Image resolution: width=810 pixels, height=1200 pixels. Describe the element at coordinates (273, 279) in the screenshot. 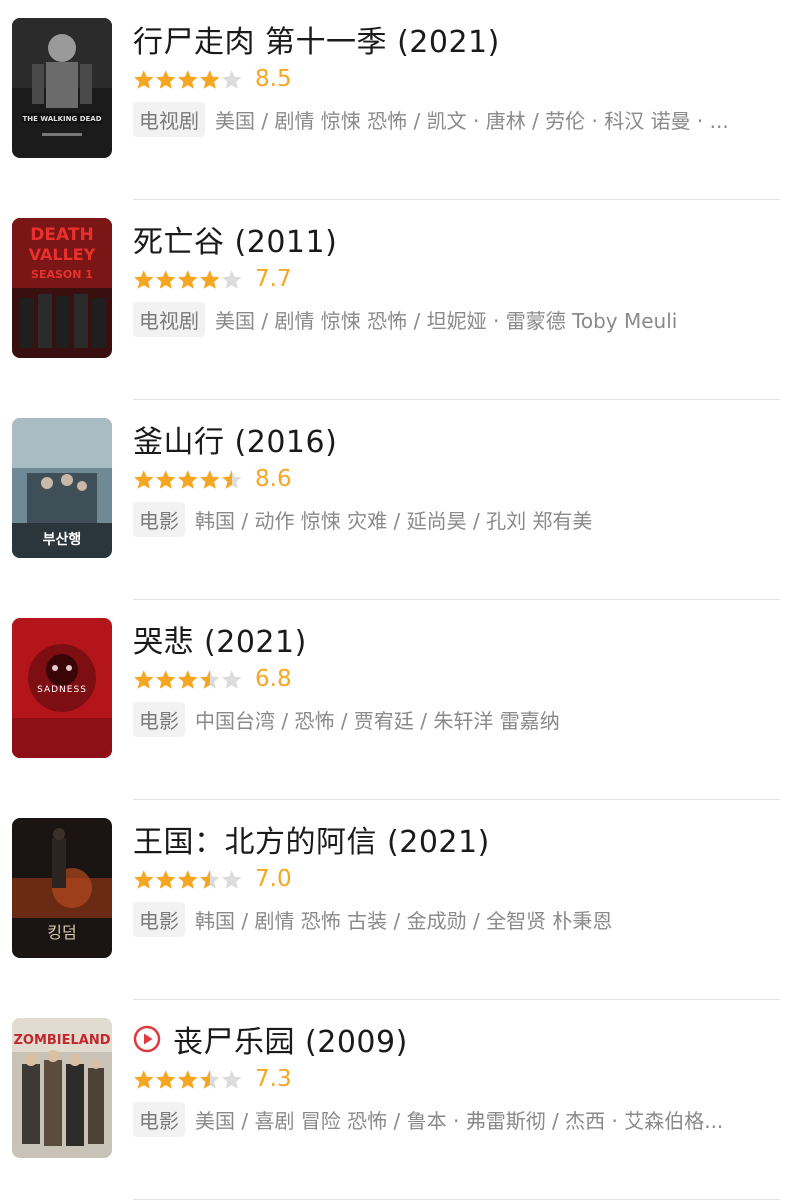

I see `rating-score: 7.7` at that location.